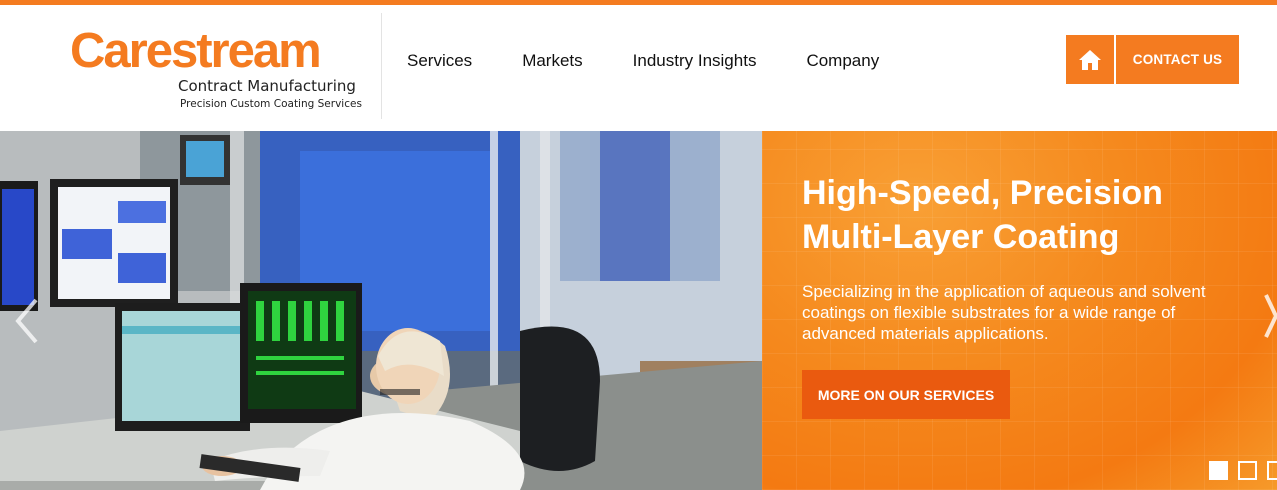 This screenshot has width=1277, height=490. I want to click on home-icon, so click(1090, 59).